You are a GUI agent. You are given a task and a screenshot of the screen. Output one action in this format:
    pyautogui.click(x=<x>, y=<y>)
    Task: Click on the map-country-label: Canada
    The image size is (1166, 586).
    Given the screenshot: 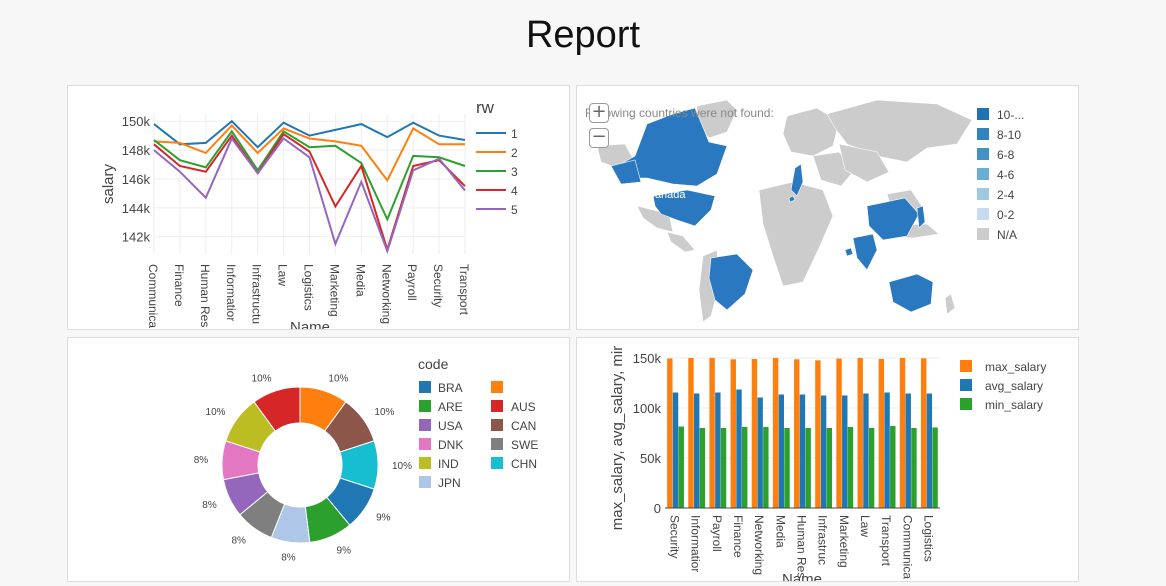 What is the action you would take?
    pyautogui.click(x=666, y=195)
    